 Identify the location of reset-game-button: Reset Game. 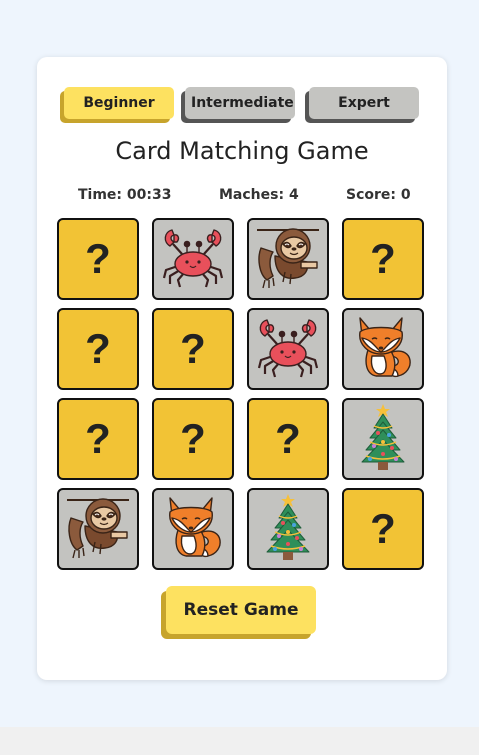
(241, 610).